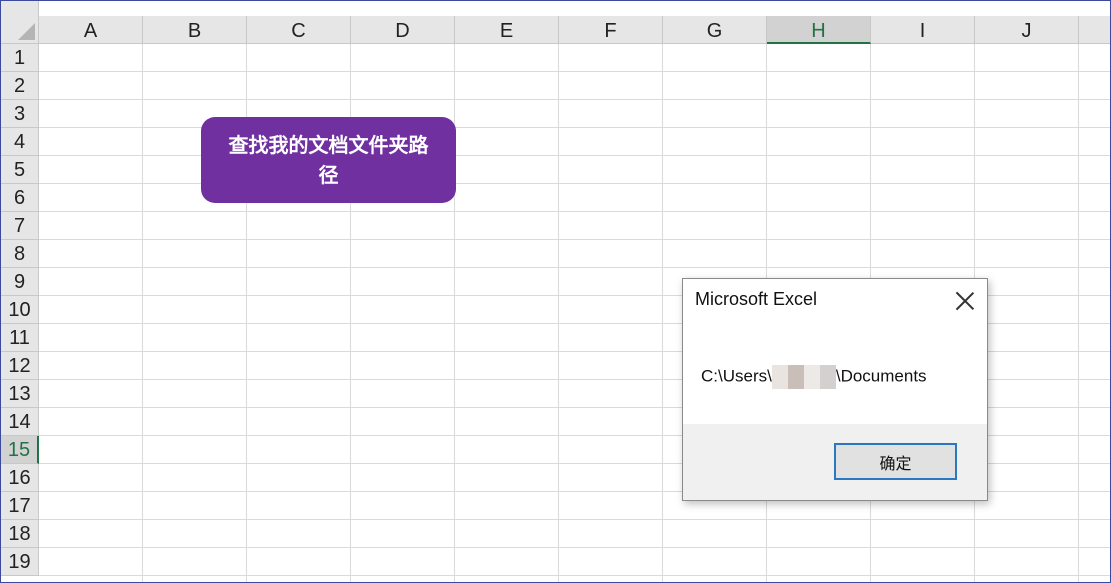 This screenshot has width=1111, height=583. Describe the element at coordinates (1027, 30) in the screenshot. I see `column-header-j: J` at that location.